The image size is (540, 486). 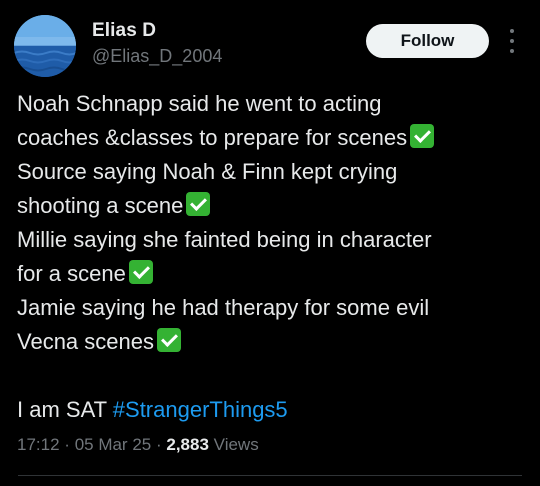 I want to click on tweet-line: Noah Schnapp said he went to acting, so click(x=199, y=103).